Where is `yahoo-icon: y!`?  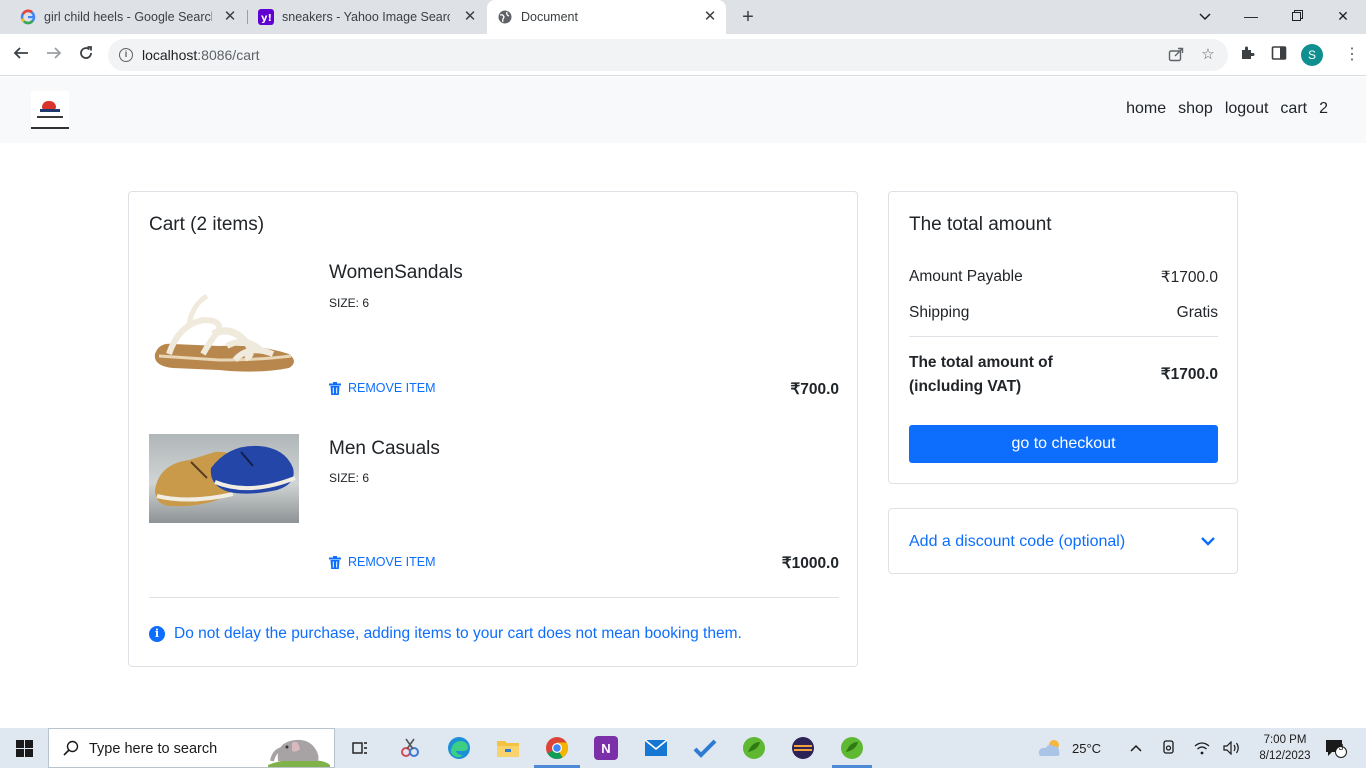 yahoo-icon: y! is located at coordinates (266, 17).